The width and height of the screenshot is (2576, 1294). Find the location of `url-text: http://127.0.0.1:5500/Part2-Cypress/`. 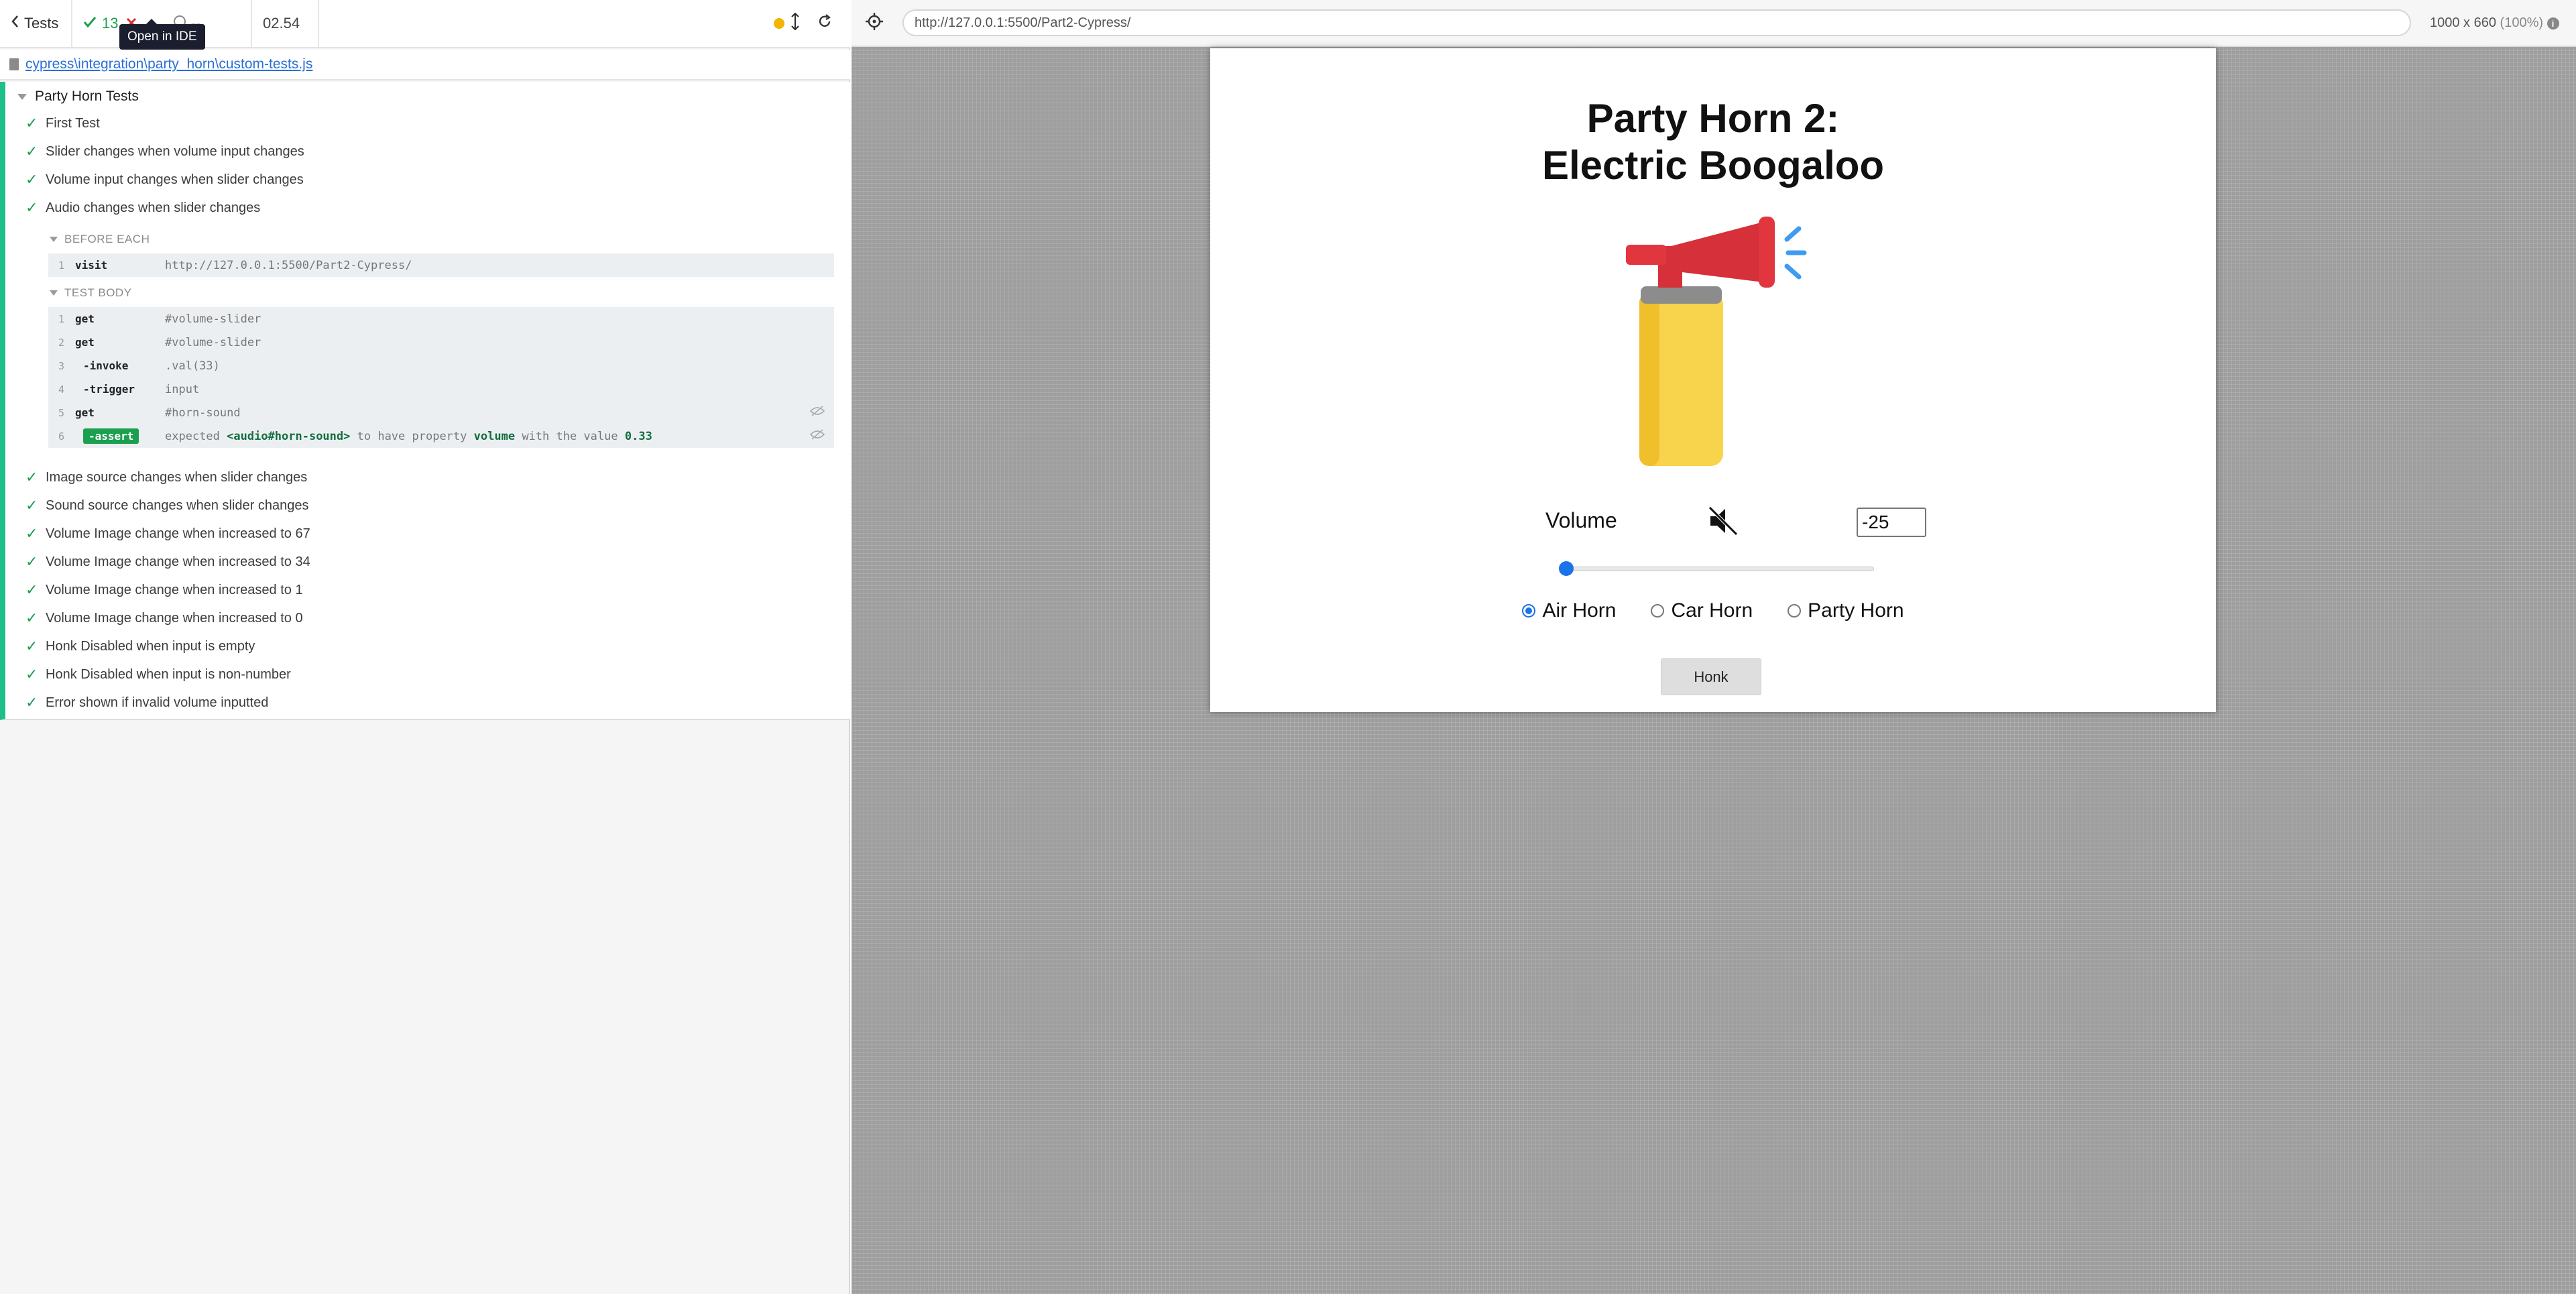

url-text: http://127.0.0.1:5500/Part2-Cypress/ is located at coordinates (1023, 22).